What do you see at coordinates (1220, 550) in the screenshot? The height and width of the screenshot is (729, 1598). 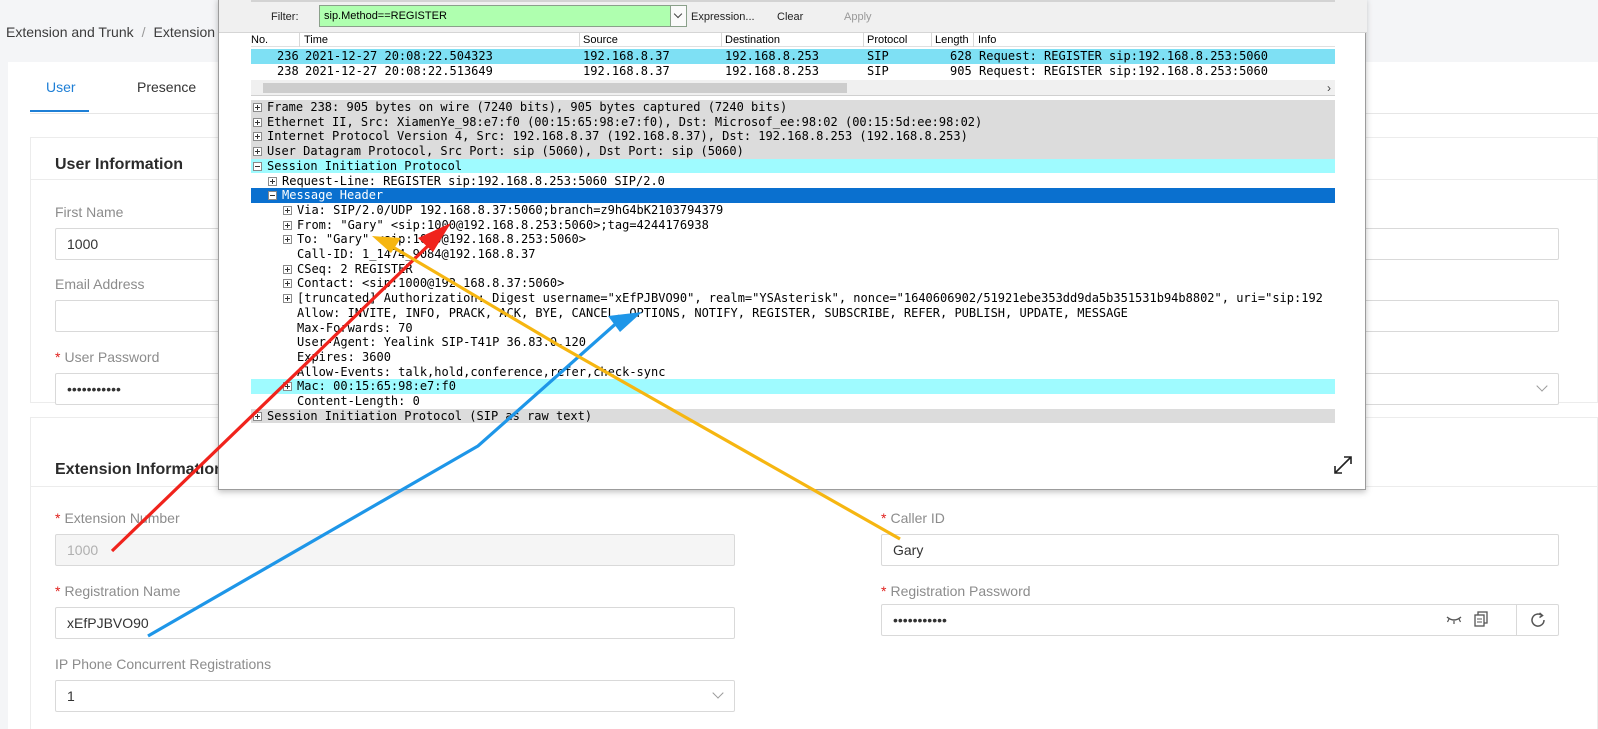 I see `caller-id-input: Gary` at bounding box center [1220, 550].